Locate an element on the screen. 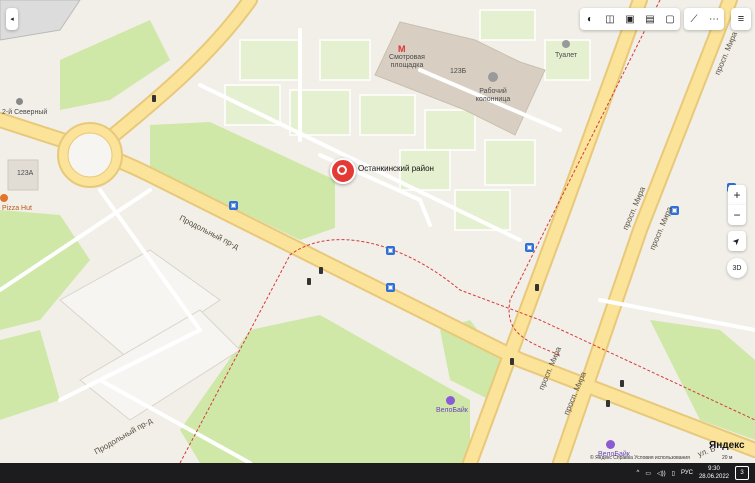 This screenshot has width=755, height=483. yandex-logo: Яндекс is located at coordinates (727, 445).